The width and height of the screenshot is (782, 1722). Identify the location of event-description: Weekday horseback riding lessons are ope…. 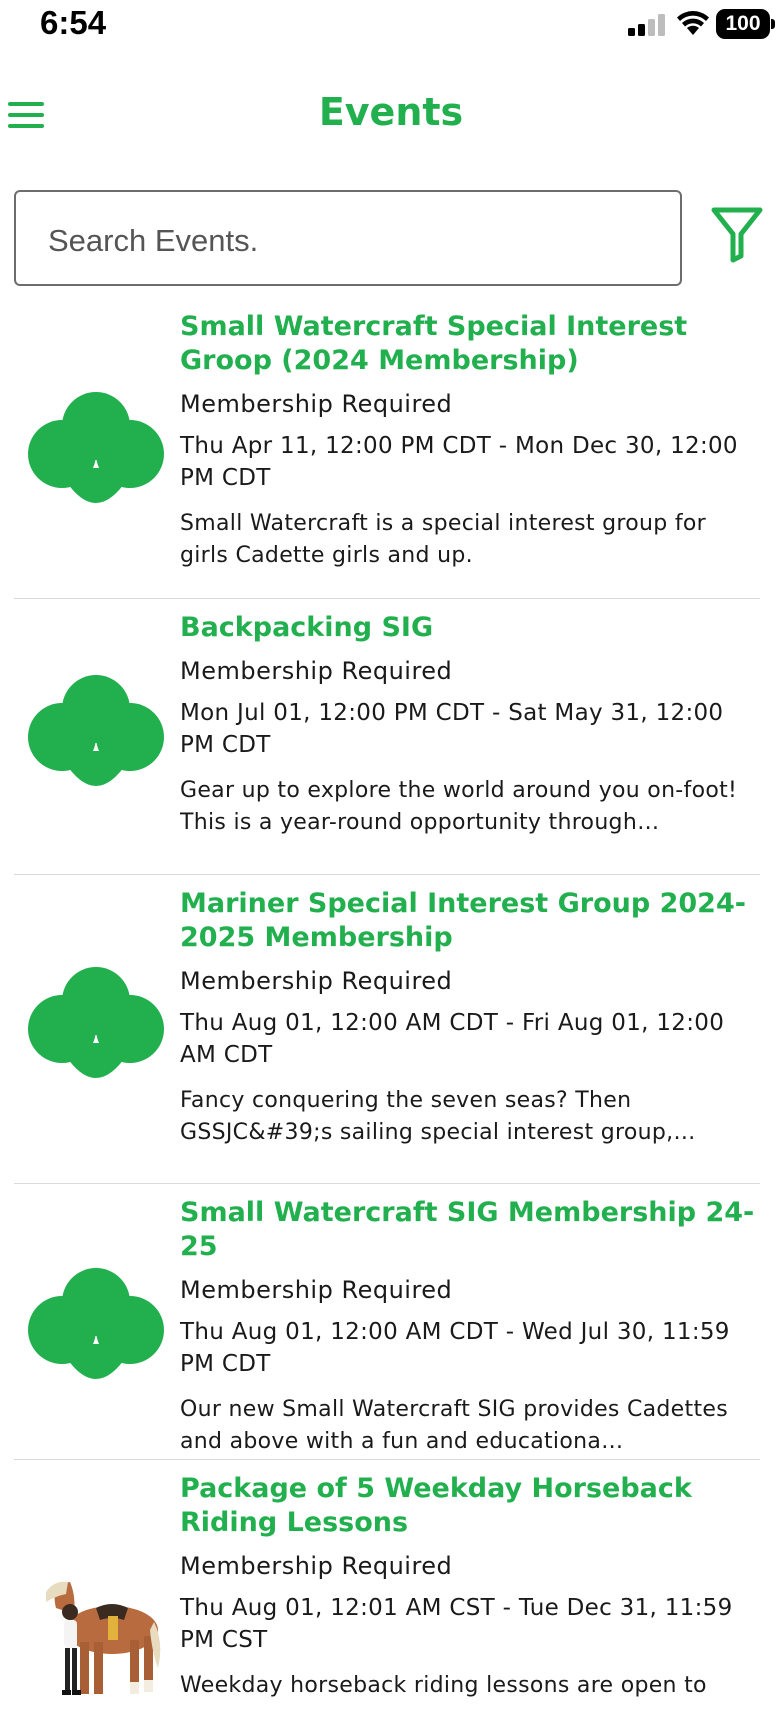
(443, 1685).